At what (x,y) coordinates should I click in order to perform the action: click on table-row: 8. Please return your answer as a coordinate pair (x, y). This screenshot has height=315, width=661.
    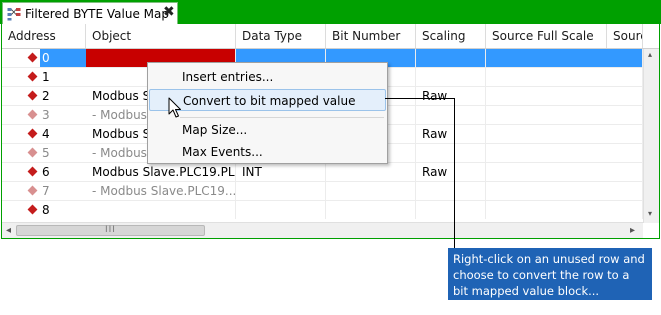
    Looking at the image, I should click on (322, 211).